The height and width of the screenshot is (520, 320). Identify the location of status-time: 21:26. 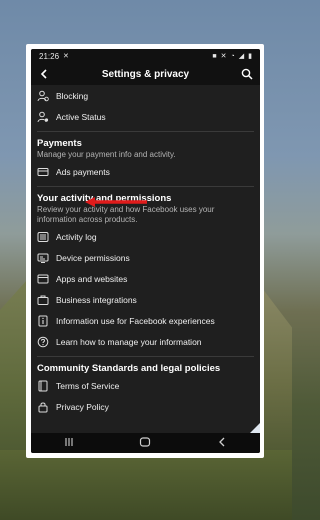
(49, 56).